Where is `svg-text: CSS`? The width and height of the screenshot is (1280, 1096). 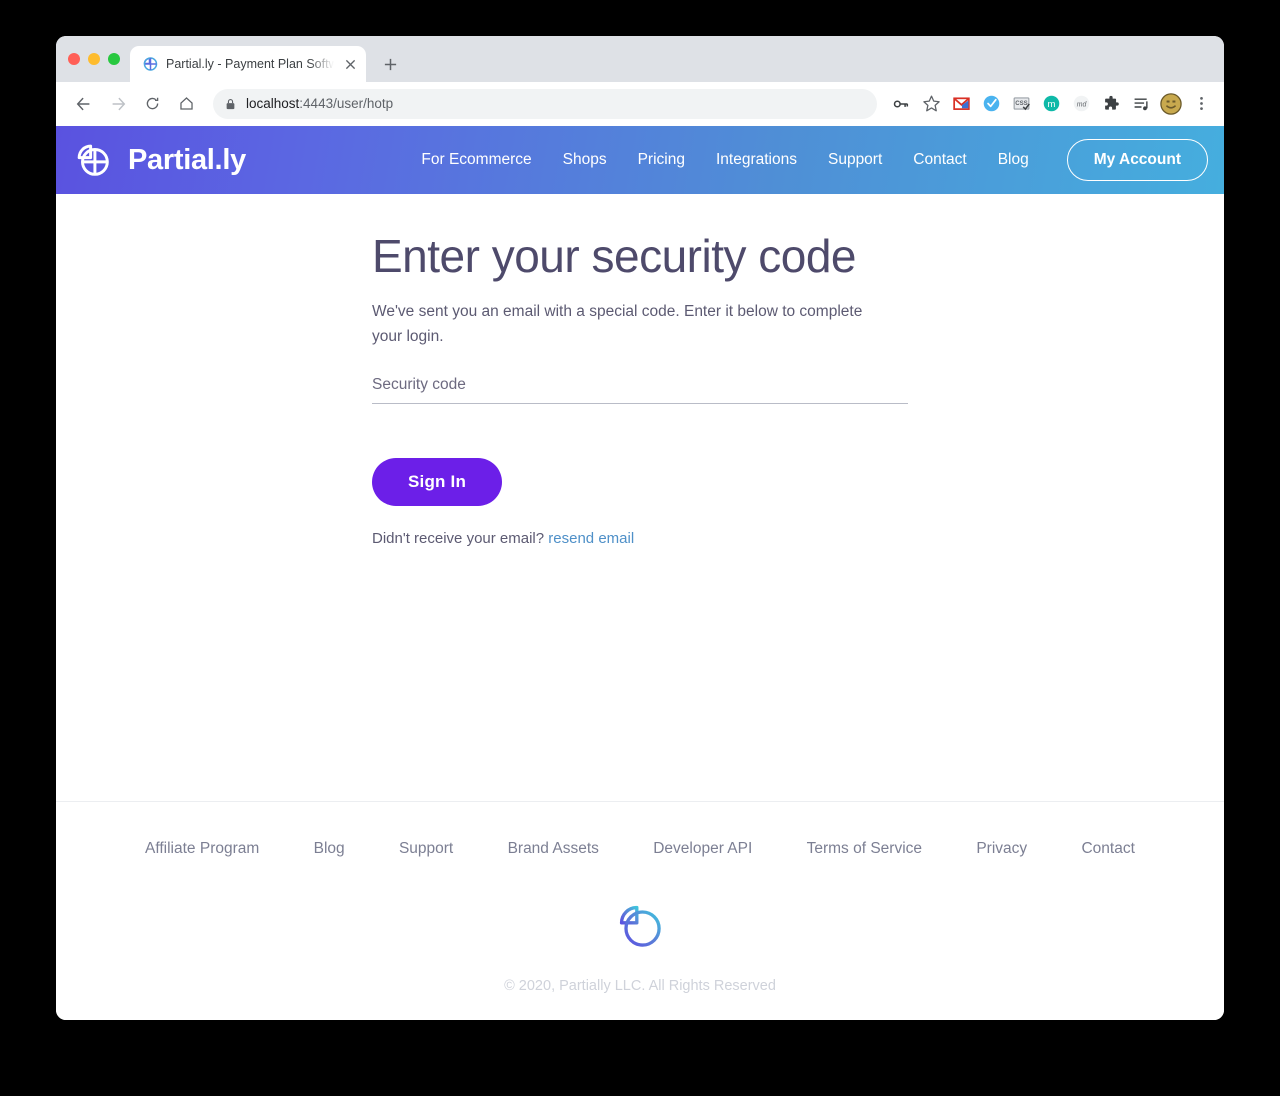
svg-text: CSS is located at coordinates (1021, 104).